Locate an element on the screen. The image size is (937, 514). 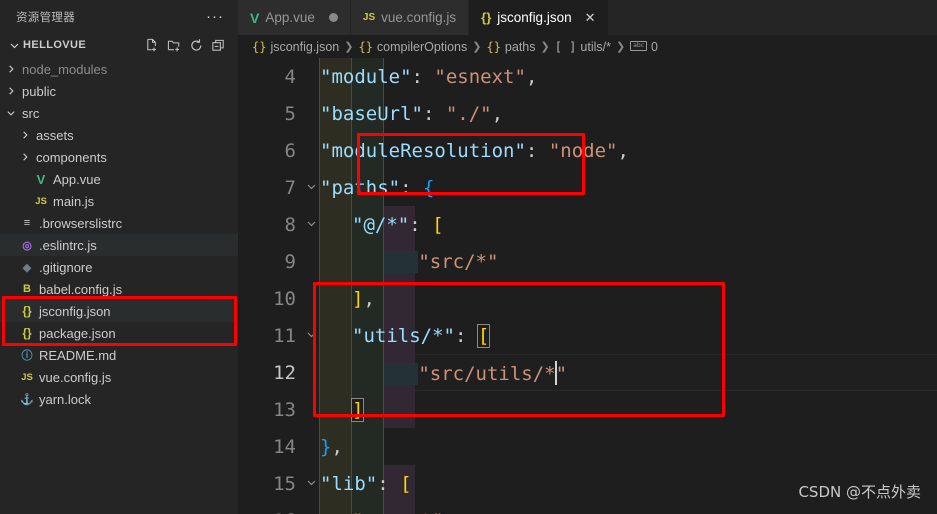
tree-item-assets: assets is located at coordinates (119, 135).